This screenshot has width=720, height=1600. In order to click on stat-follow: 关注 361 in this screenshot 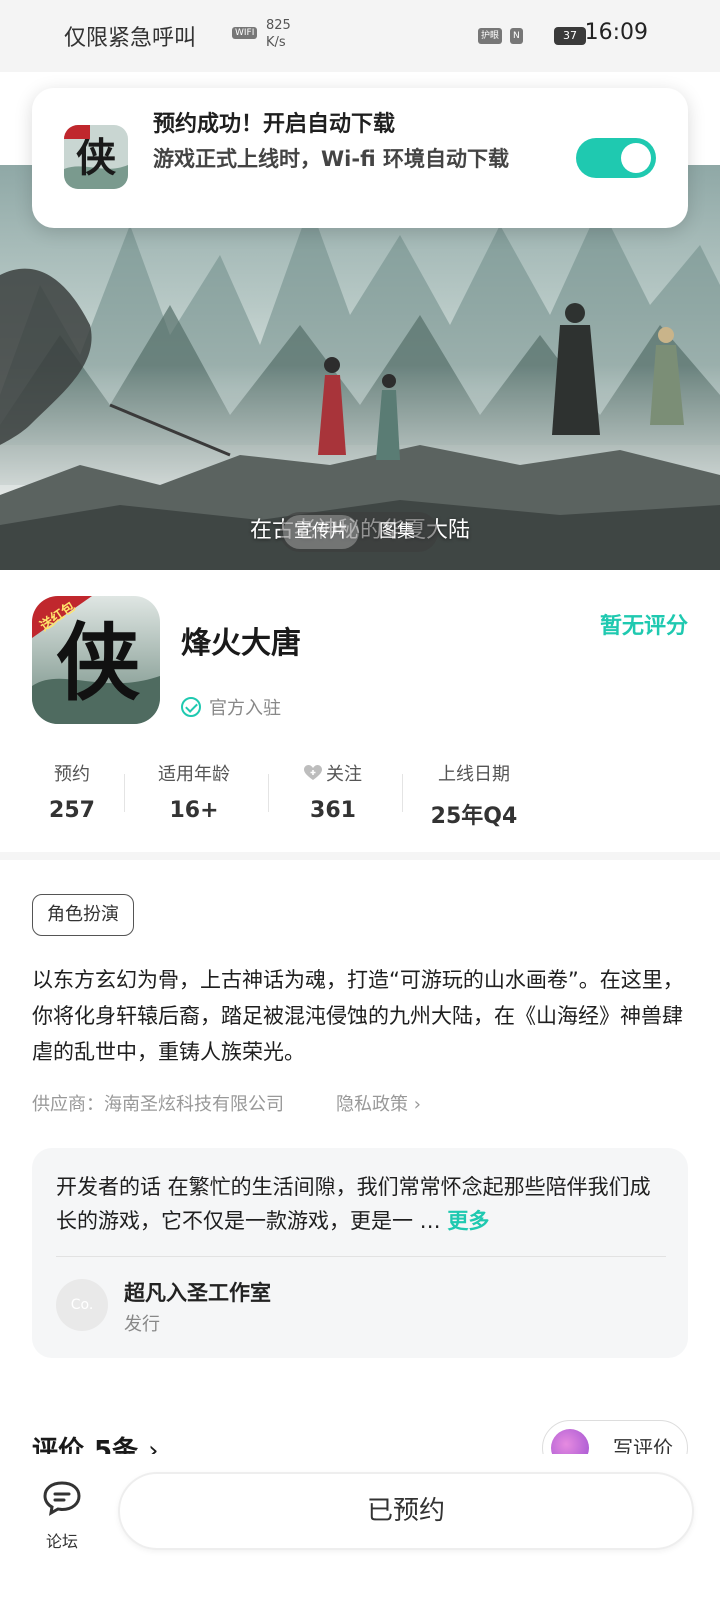, I will do `click(333, 791)`.